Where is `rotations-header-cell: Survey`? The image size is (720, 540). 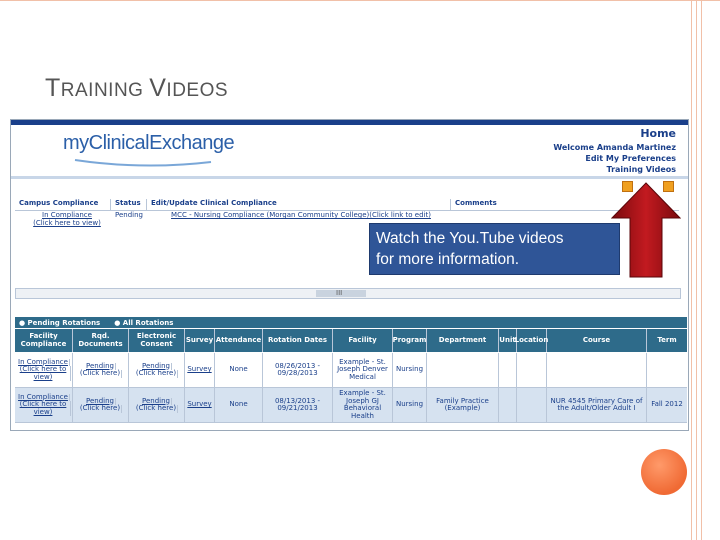
rotations-header-cell: Survey is located at coordinates (200, 340).